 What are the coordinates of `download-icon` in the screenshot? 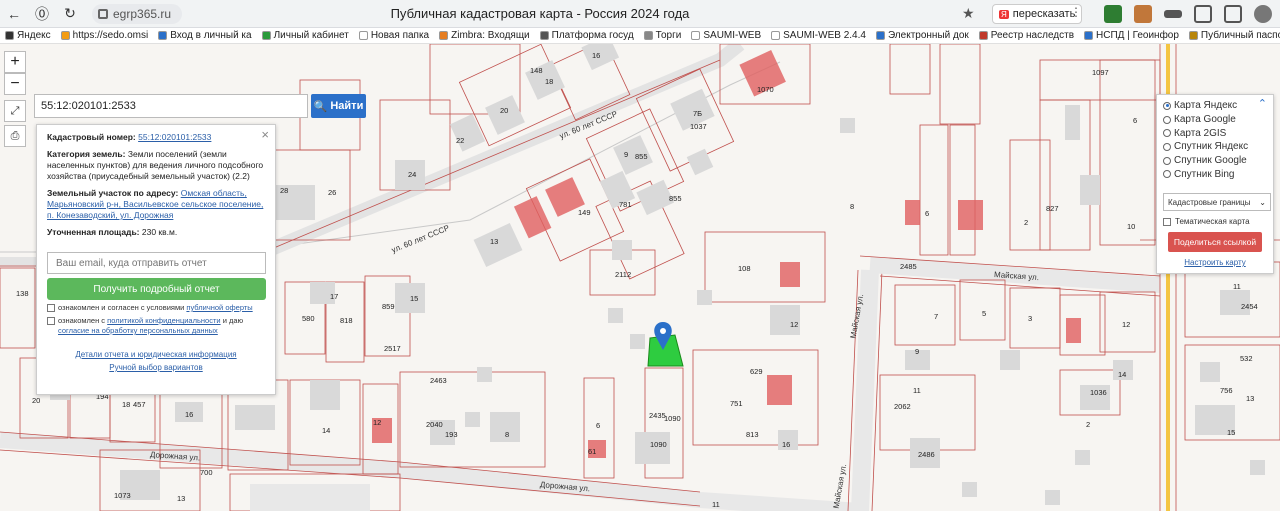 It's located at (1233, 14).